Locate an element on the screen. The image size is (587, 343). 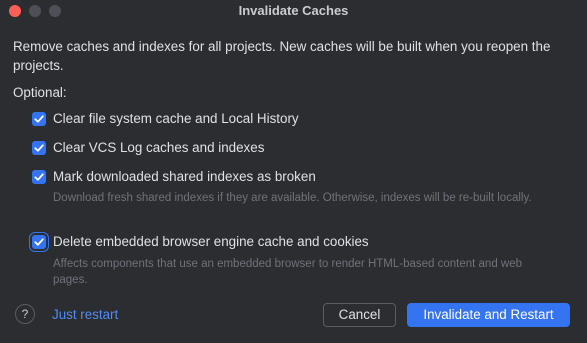
just-restart-link: Just restart is located at coordinates (85, 314).